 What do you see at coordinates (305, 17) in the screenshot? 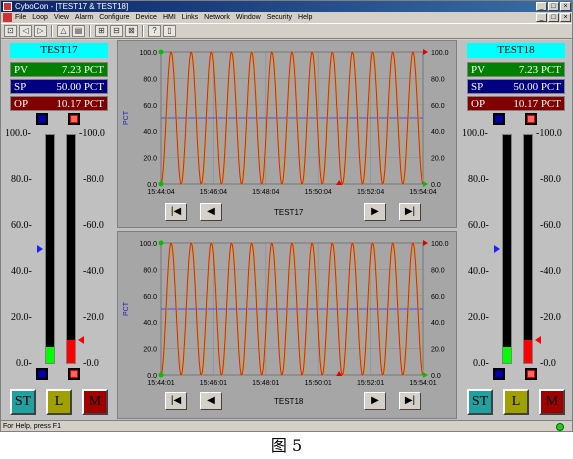
I see `menu-help: Help` at bounding box center [305, 17].